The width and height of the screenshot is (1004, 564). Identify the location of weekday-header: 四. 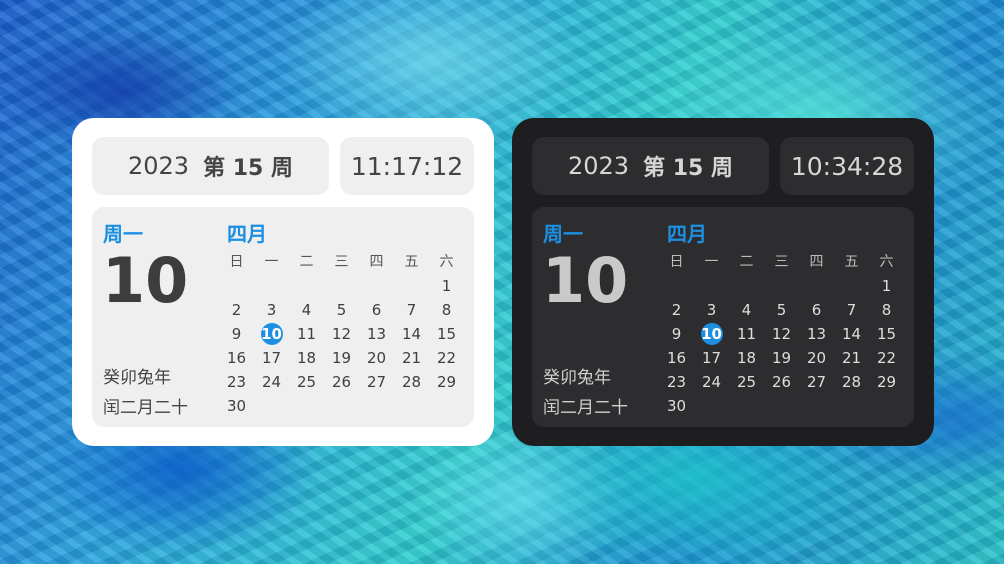
(816, 262).